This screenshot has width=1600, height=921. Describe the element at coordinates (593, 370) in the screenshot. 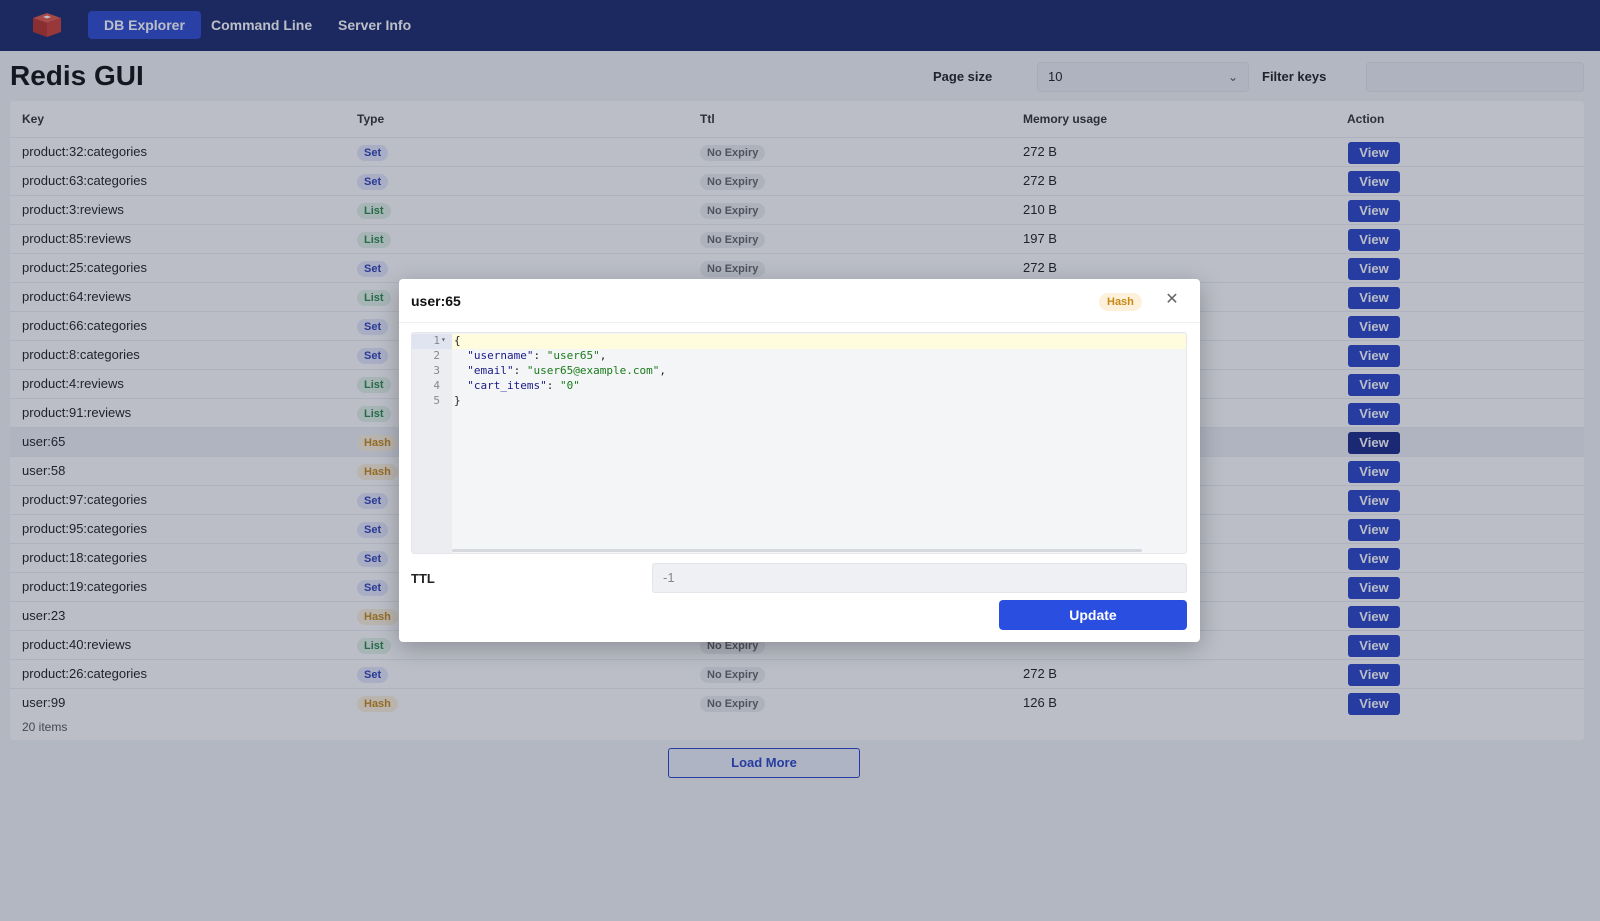

I see `code-value: "user65@example.com"` at that location.